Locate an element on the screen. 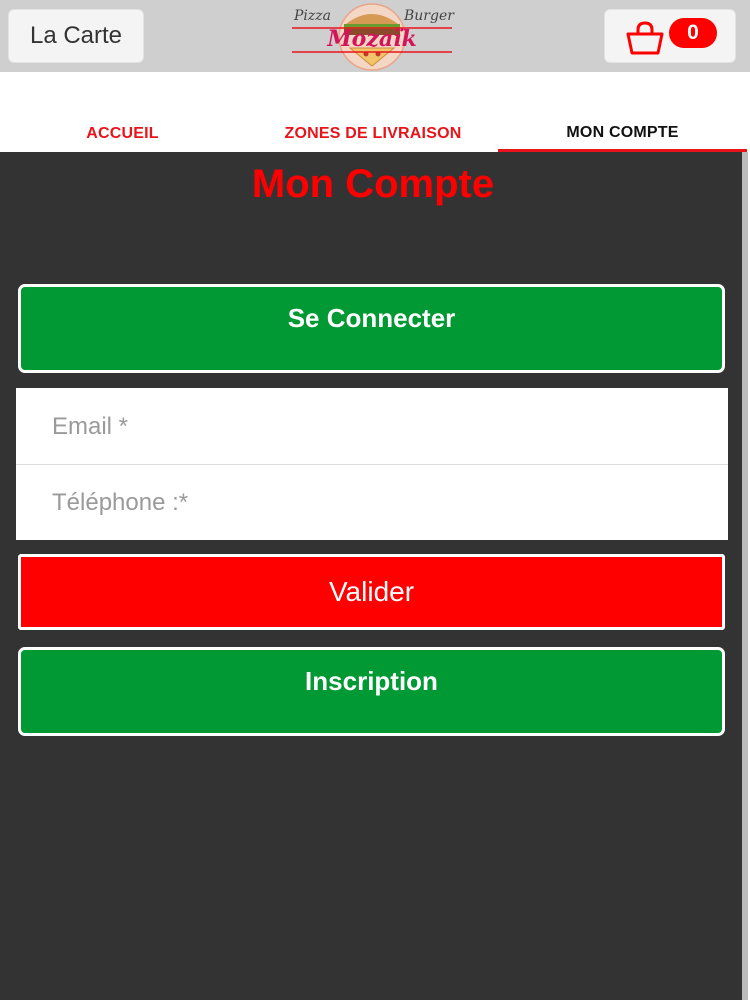 Image resolution: width=750 pixels, height=1000 pixels. cart-button: 0 is located at coordinates (670, 36).